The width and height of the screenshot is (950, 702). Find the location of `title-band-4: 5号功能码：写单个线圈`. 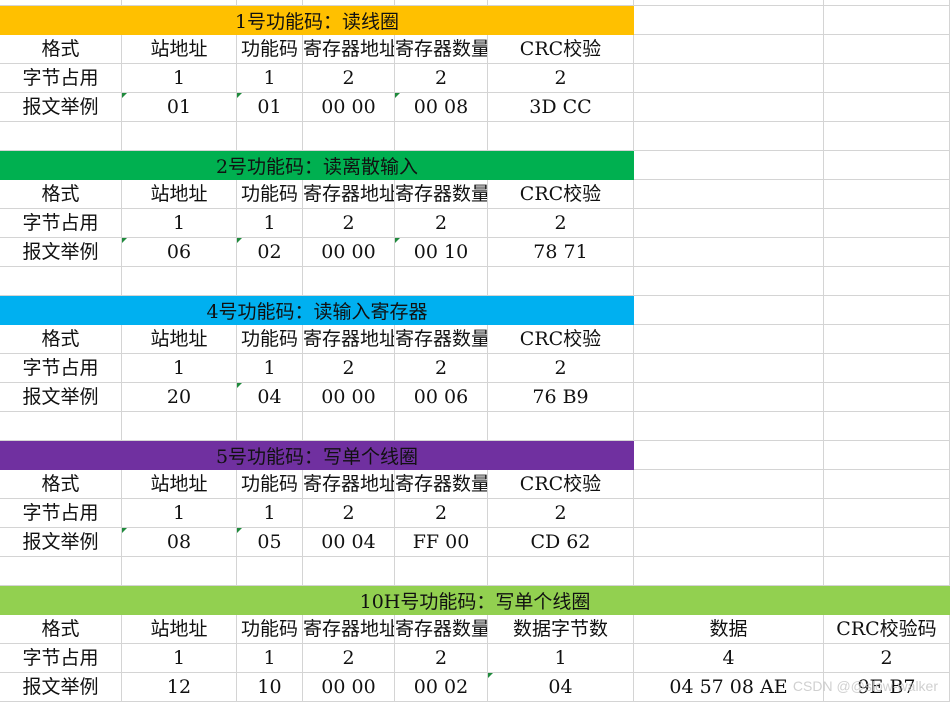

title-band-4: 5号功能码：写单个线圈 is located at coordinates (317, 455).